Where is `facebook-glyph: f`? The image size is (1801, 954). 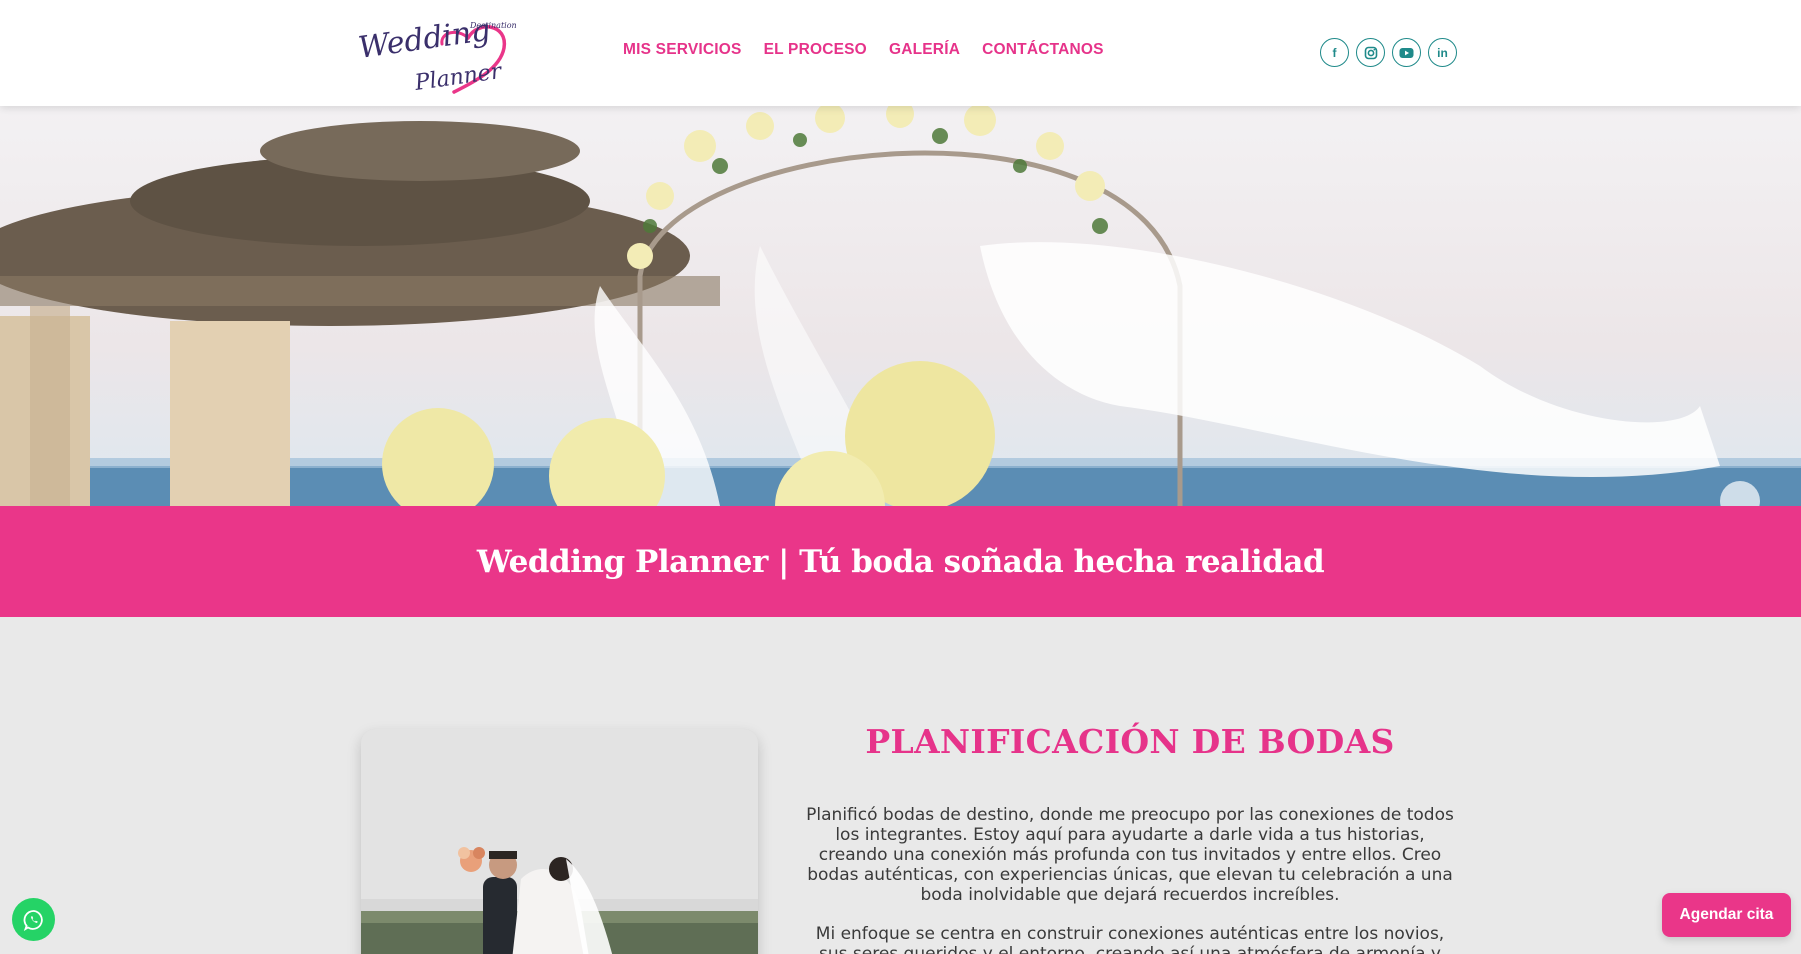
facebook-glyph: f is located at coordinates (1334, 52).